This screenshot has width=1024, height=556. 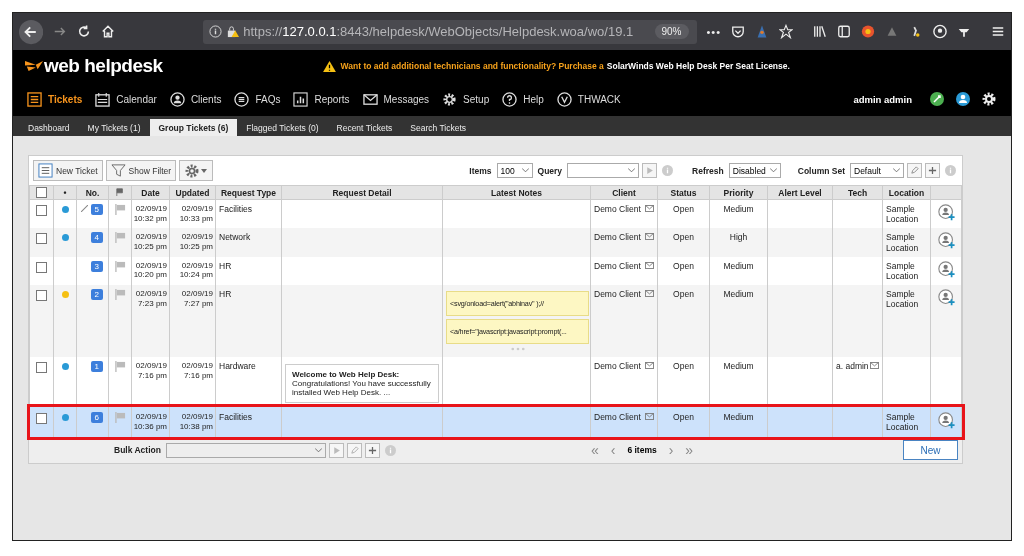 What do you see at coordinates (914, 170) in the screenshot?
I see `edit-button` at bounding box center [914, 170].